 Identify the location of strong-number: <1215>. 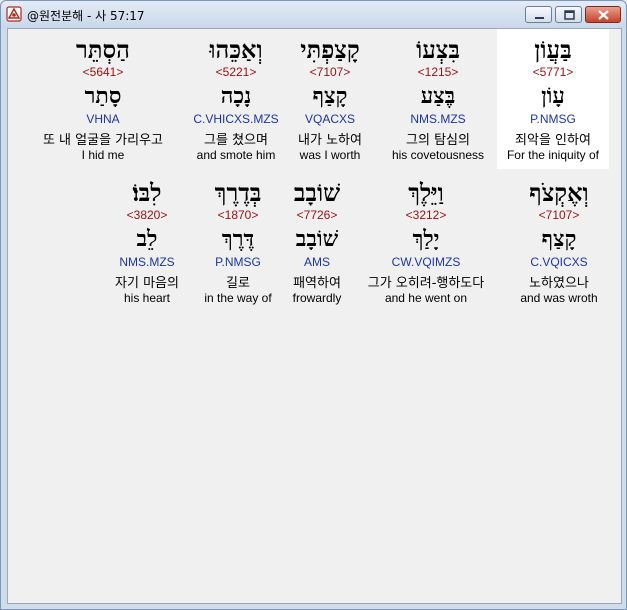
(438, 72).